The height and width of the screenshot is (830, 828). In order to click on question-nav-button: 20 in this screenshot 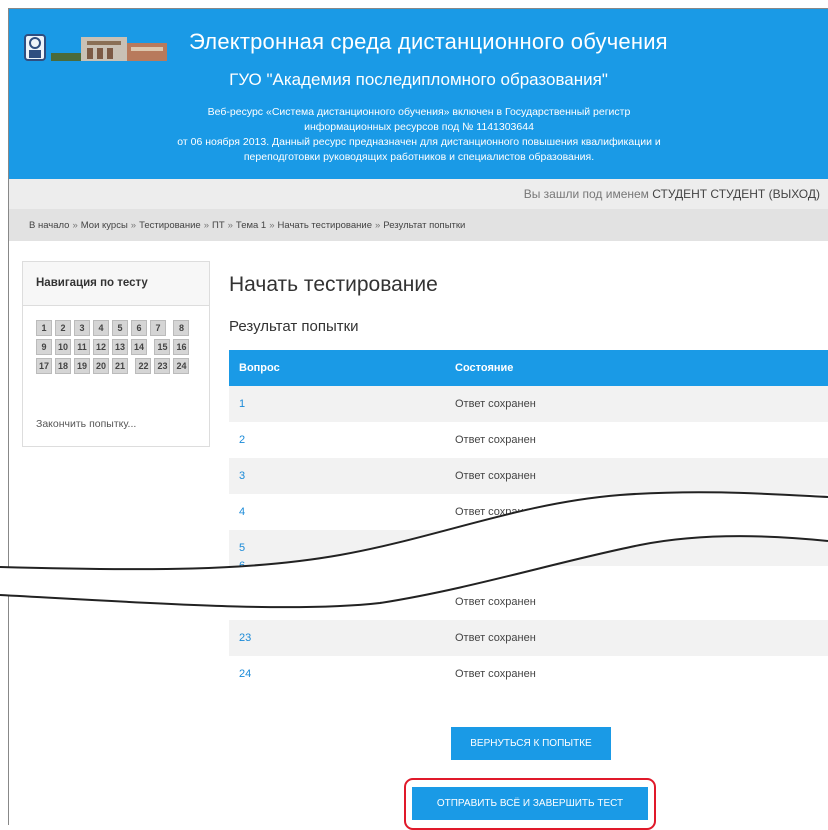, I will do `click(101, 366)`.